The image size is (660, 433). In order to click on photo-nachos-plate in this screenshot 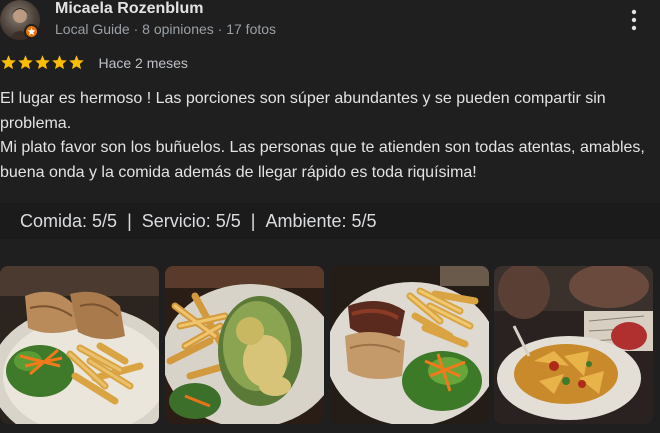, I will do `click(573, 345)`.